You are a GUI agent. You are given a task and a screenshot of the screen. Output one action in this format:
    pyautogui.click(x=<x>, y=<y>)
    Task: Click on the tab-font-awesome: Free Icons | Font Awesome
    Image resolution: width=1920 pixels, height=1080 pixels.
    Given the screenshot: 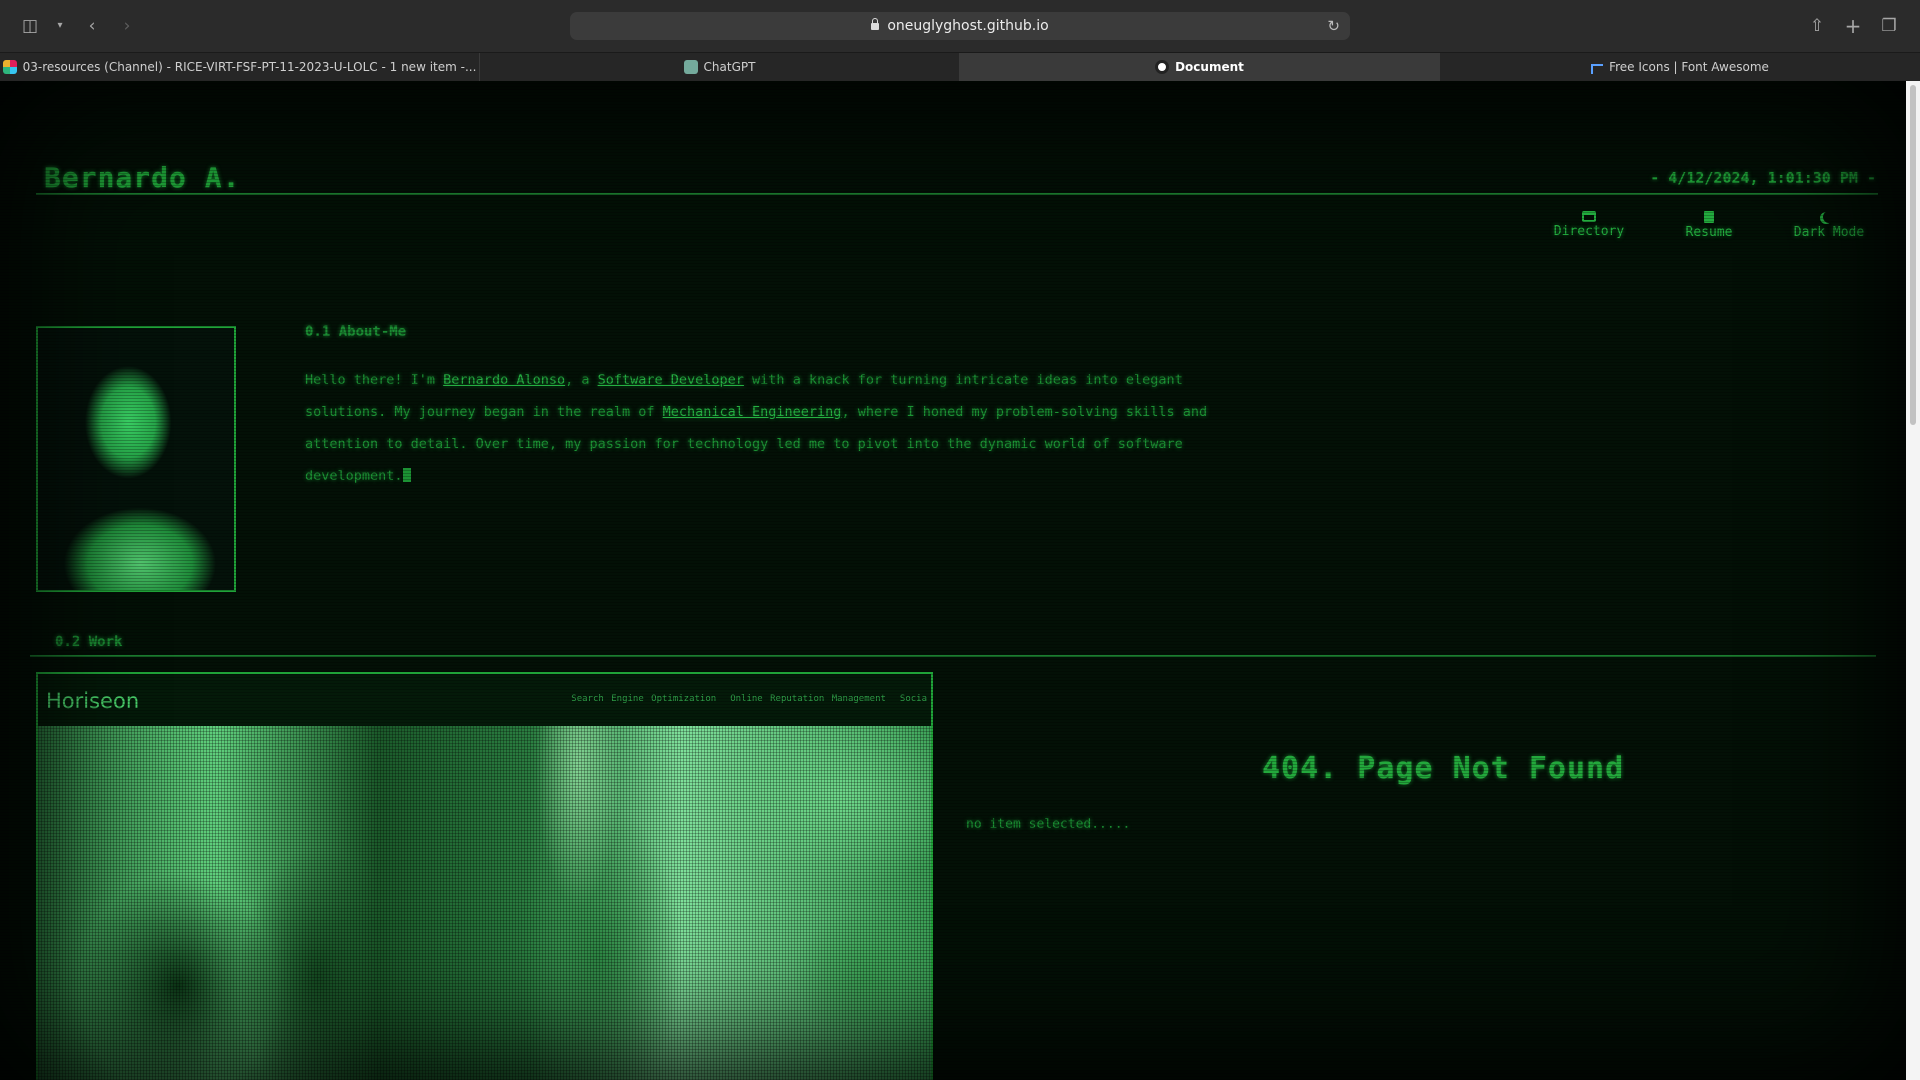 What is the action you would take?
    pyautogui.click(x=1680, y=67)
    